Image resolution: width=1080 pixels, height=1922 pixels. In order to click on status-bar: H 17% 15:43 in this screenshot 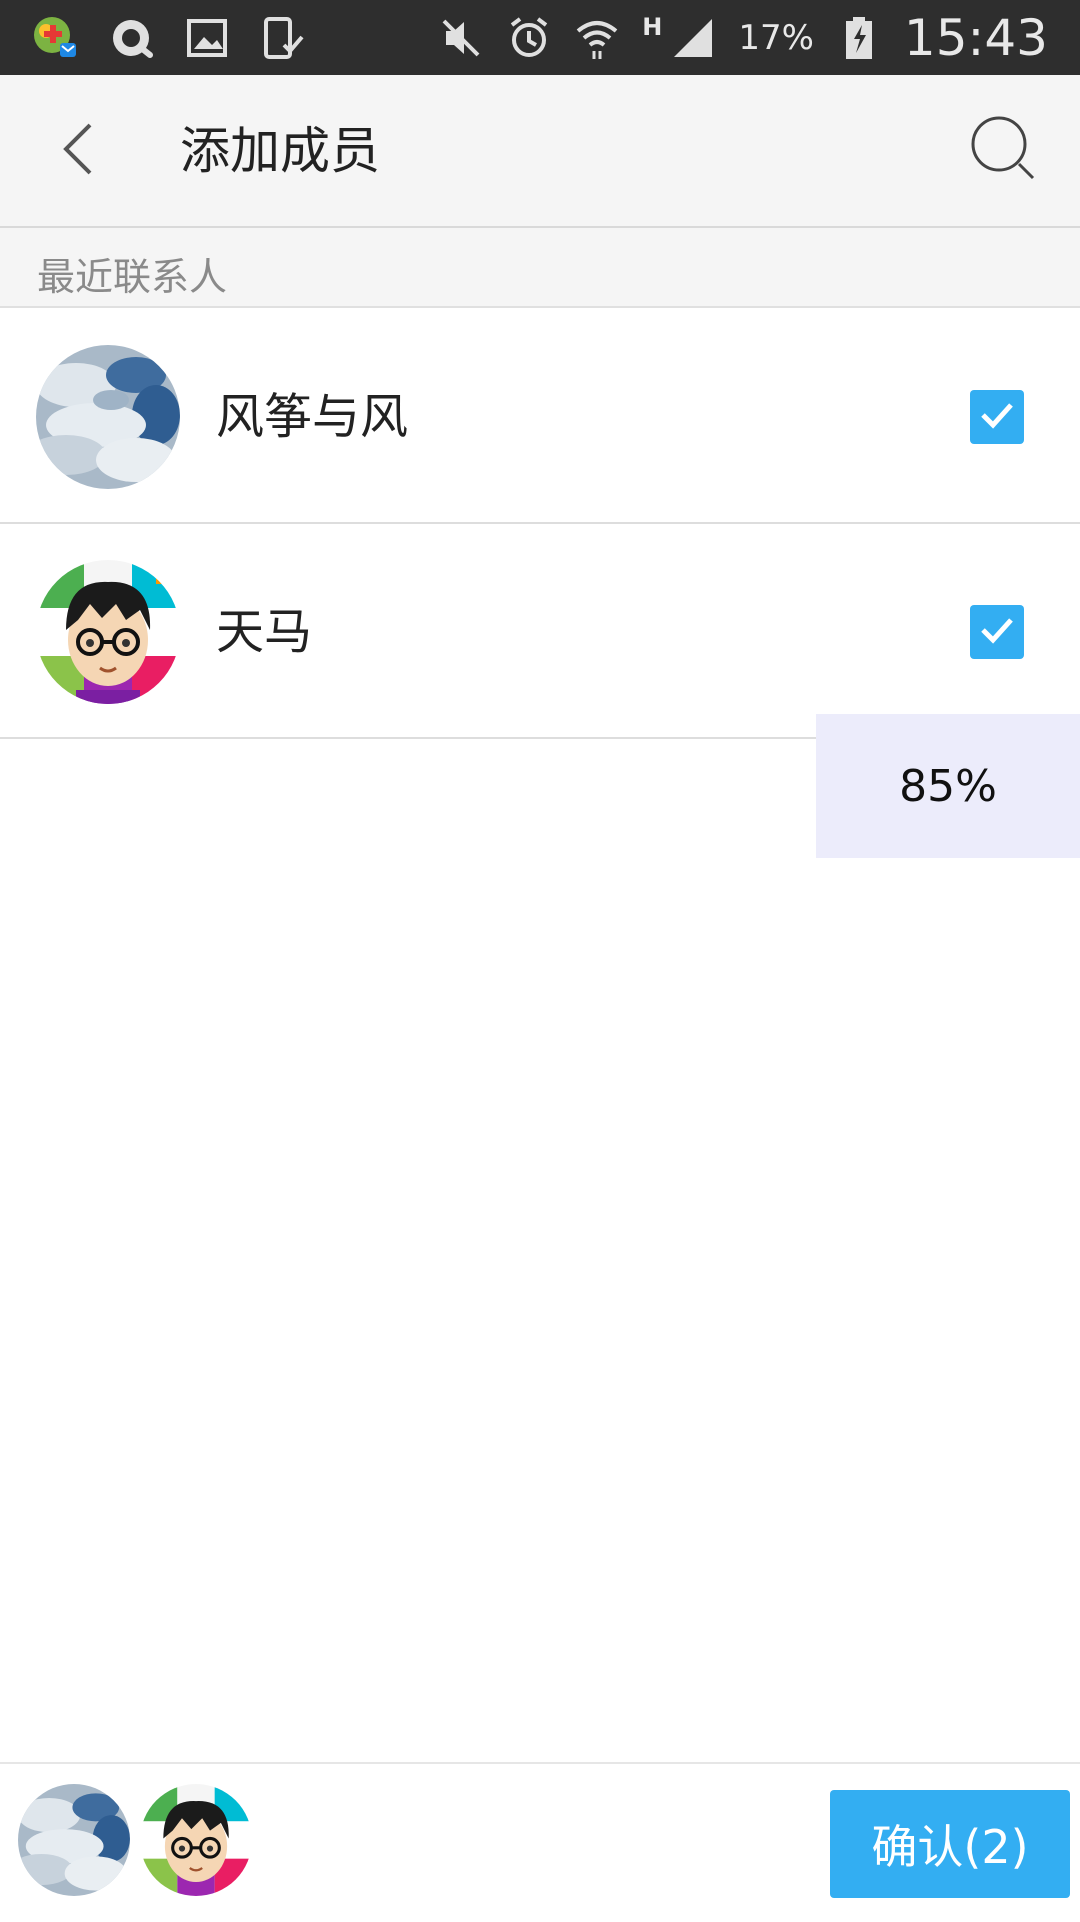, I will do `click(540, 37)`.